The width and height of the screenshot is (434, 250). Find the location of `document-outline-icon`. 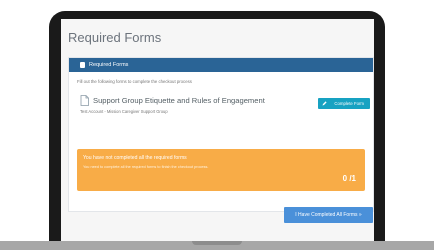

document-outline-icon is located at coordinates (84, 100).